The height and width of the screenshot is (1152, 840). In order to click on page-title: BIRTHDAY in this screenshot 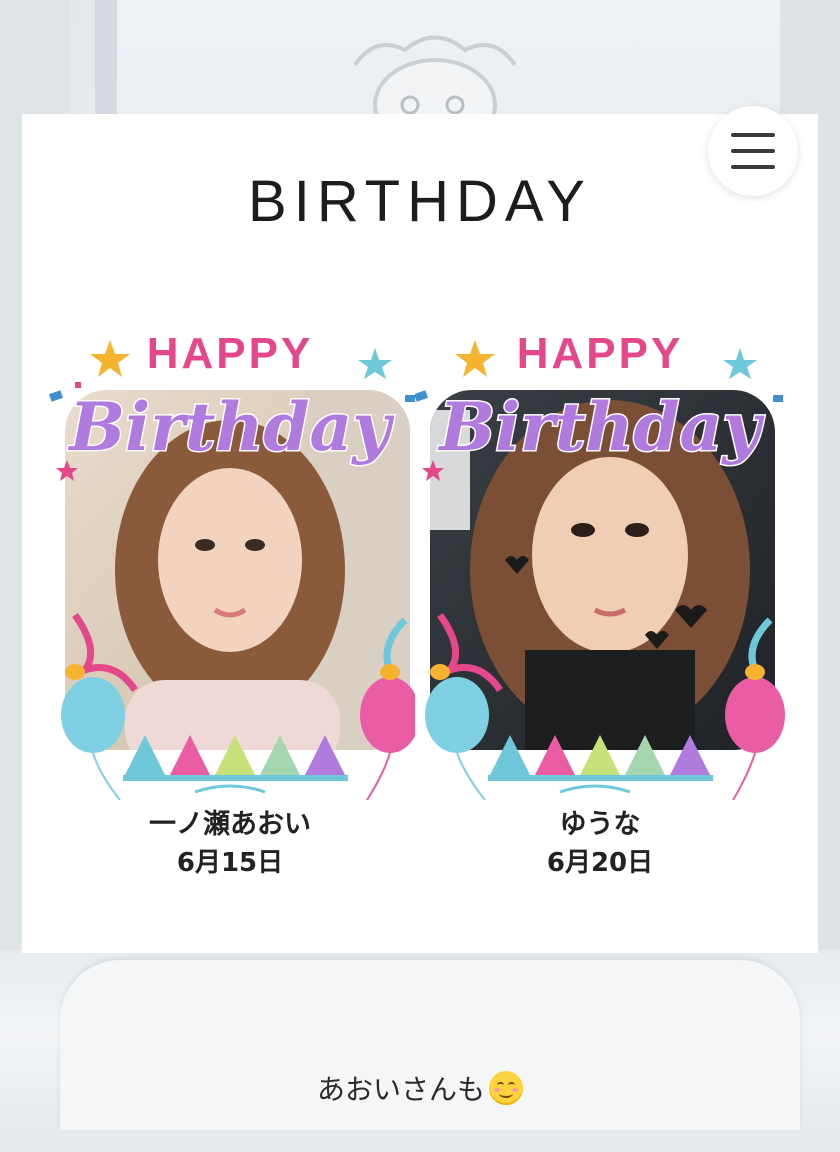, I will do `click(420, 201)`.